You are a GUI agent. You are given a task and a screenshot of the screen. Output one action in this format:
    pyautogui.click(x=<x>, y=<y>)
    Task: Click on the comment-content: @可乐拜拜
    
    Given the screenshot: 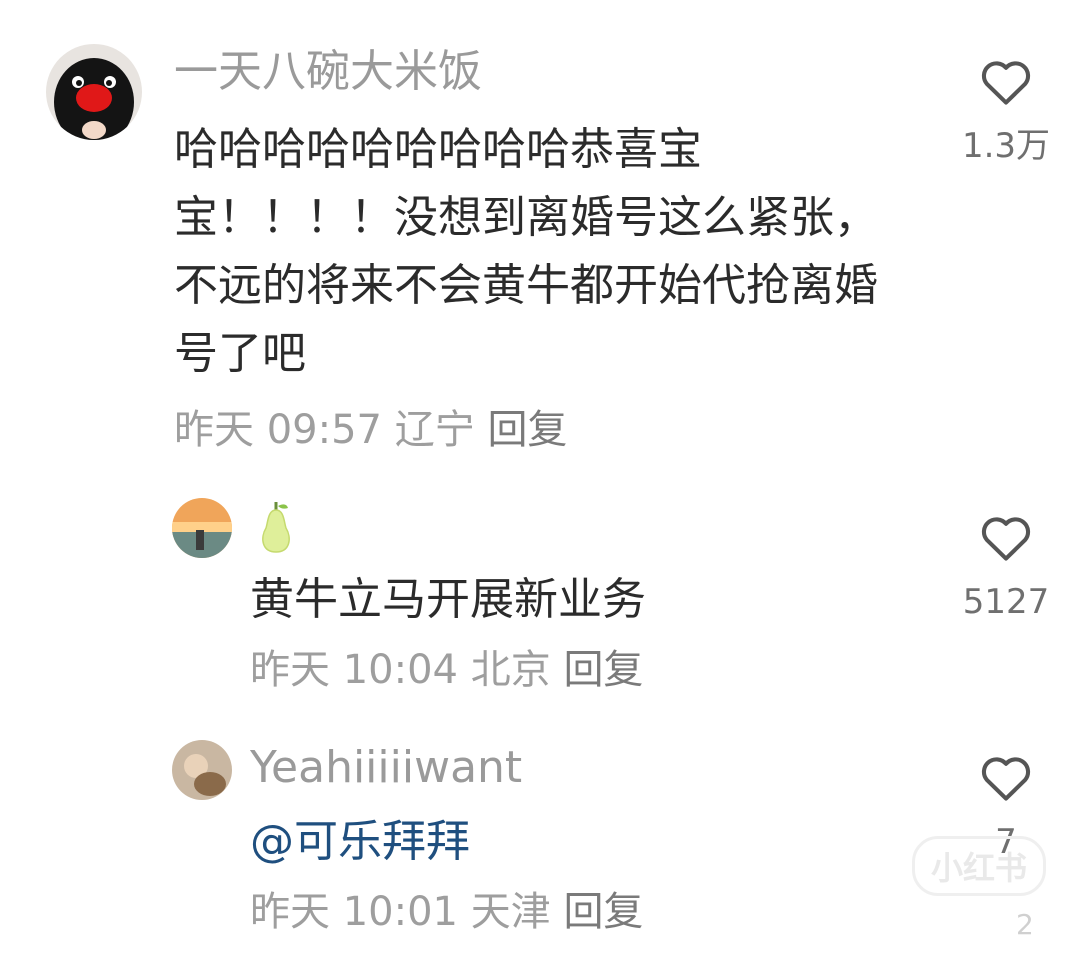 What is the action you would take?
    pyautogui.click(x=360, y=842)
    